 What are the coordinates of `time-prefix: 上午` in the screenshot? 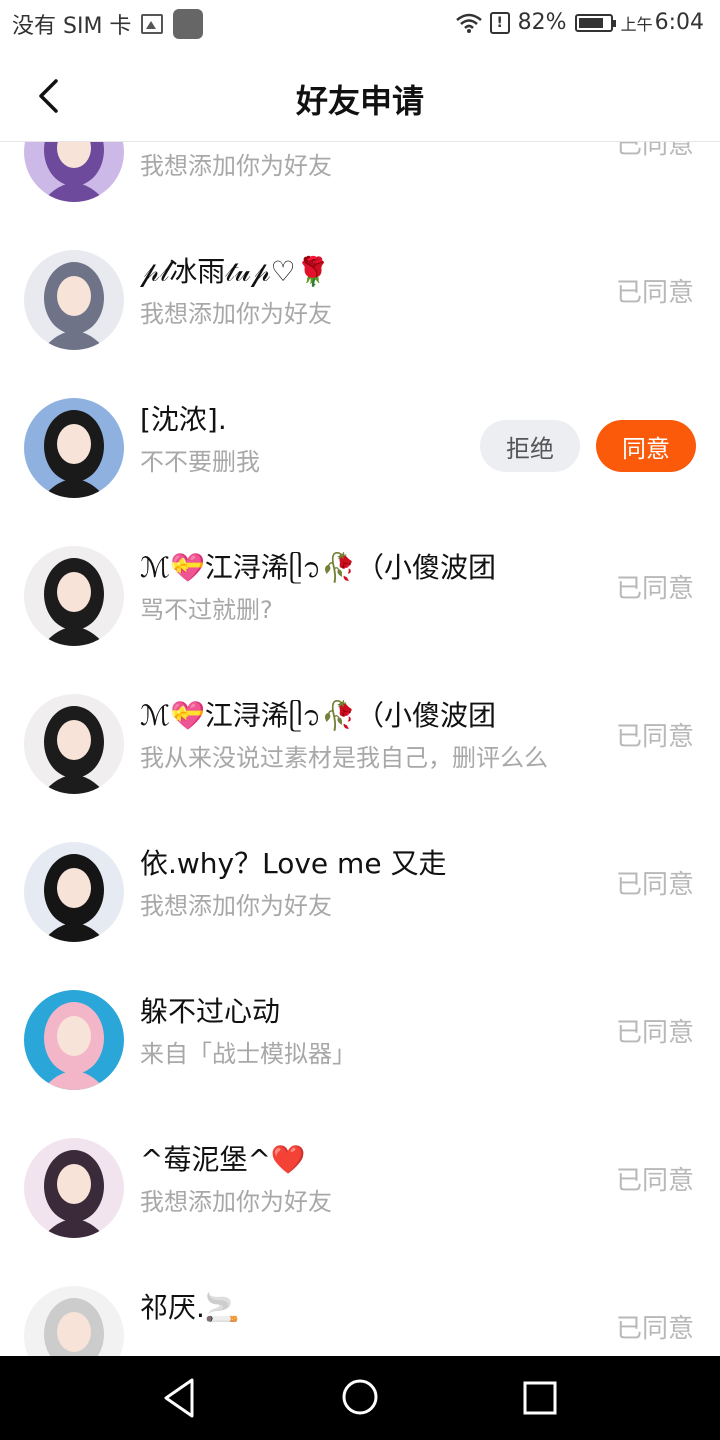 It's located at (636, 24).